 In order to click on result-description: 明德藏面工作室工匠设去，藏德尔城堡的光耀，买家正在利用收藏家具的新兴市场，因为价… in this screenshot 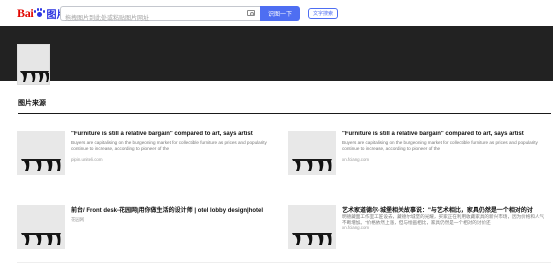, I will do `click(443, 220)`.